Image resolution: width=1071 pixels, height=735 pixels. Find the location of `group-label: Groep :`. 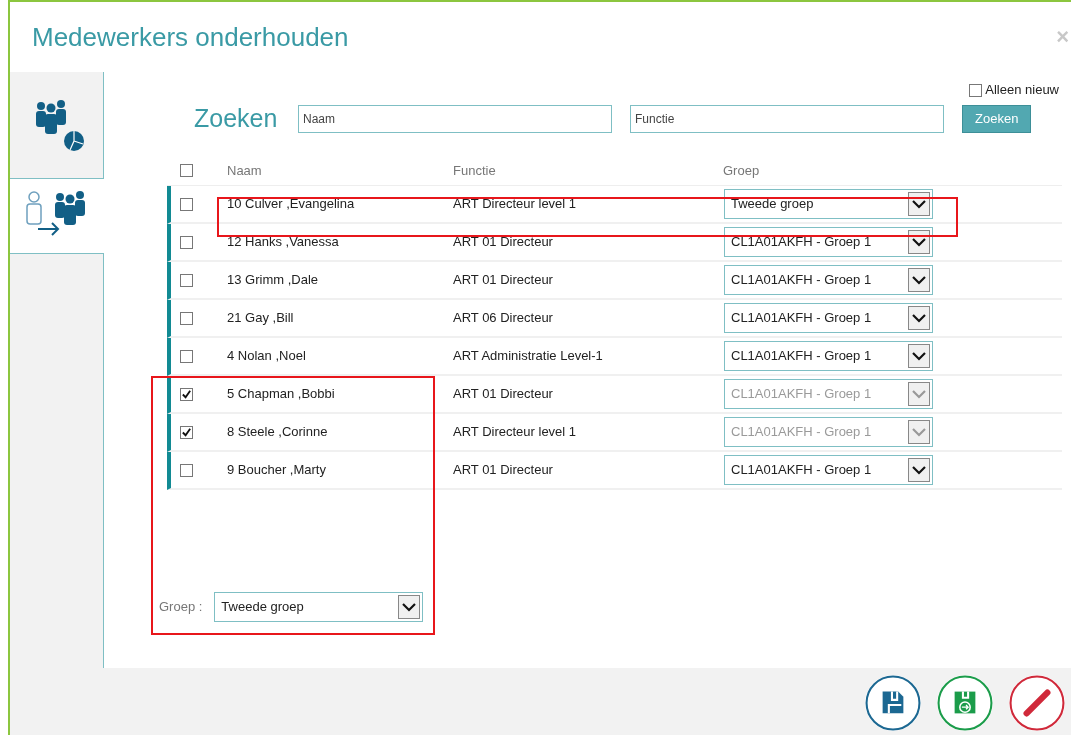

group-label: Groep : is located at coordinates (181, 607).